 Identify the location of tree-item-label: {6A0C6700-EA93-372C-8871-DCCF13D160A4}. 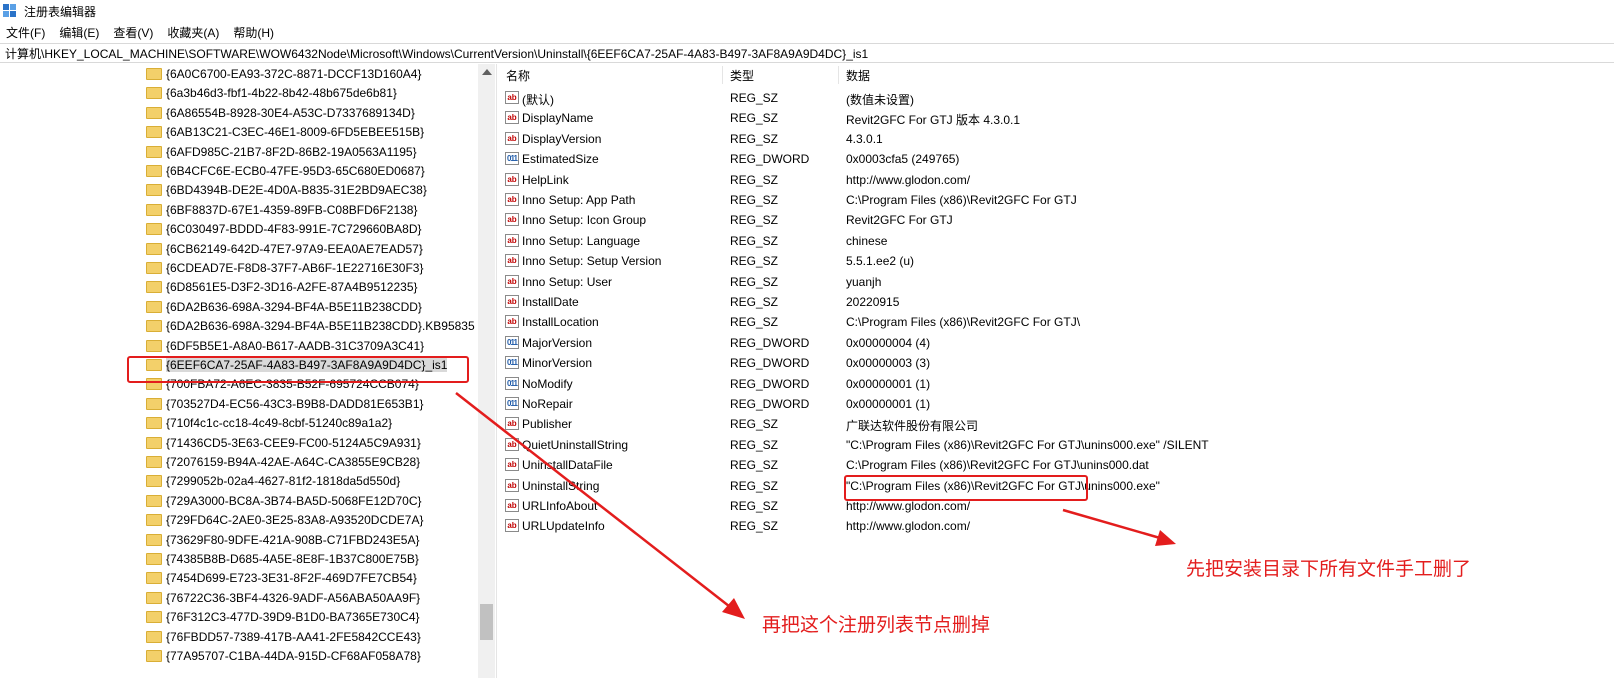
(294, 74).